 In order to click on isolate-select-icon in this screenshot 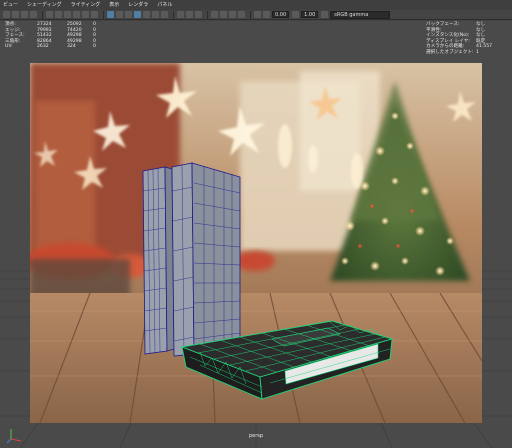, I will do `click(257, 14)`.